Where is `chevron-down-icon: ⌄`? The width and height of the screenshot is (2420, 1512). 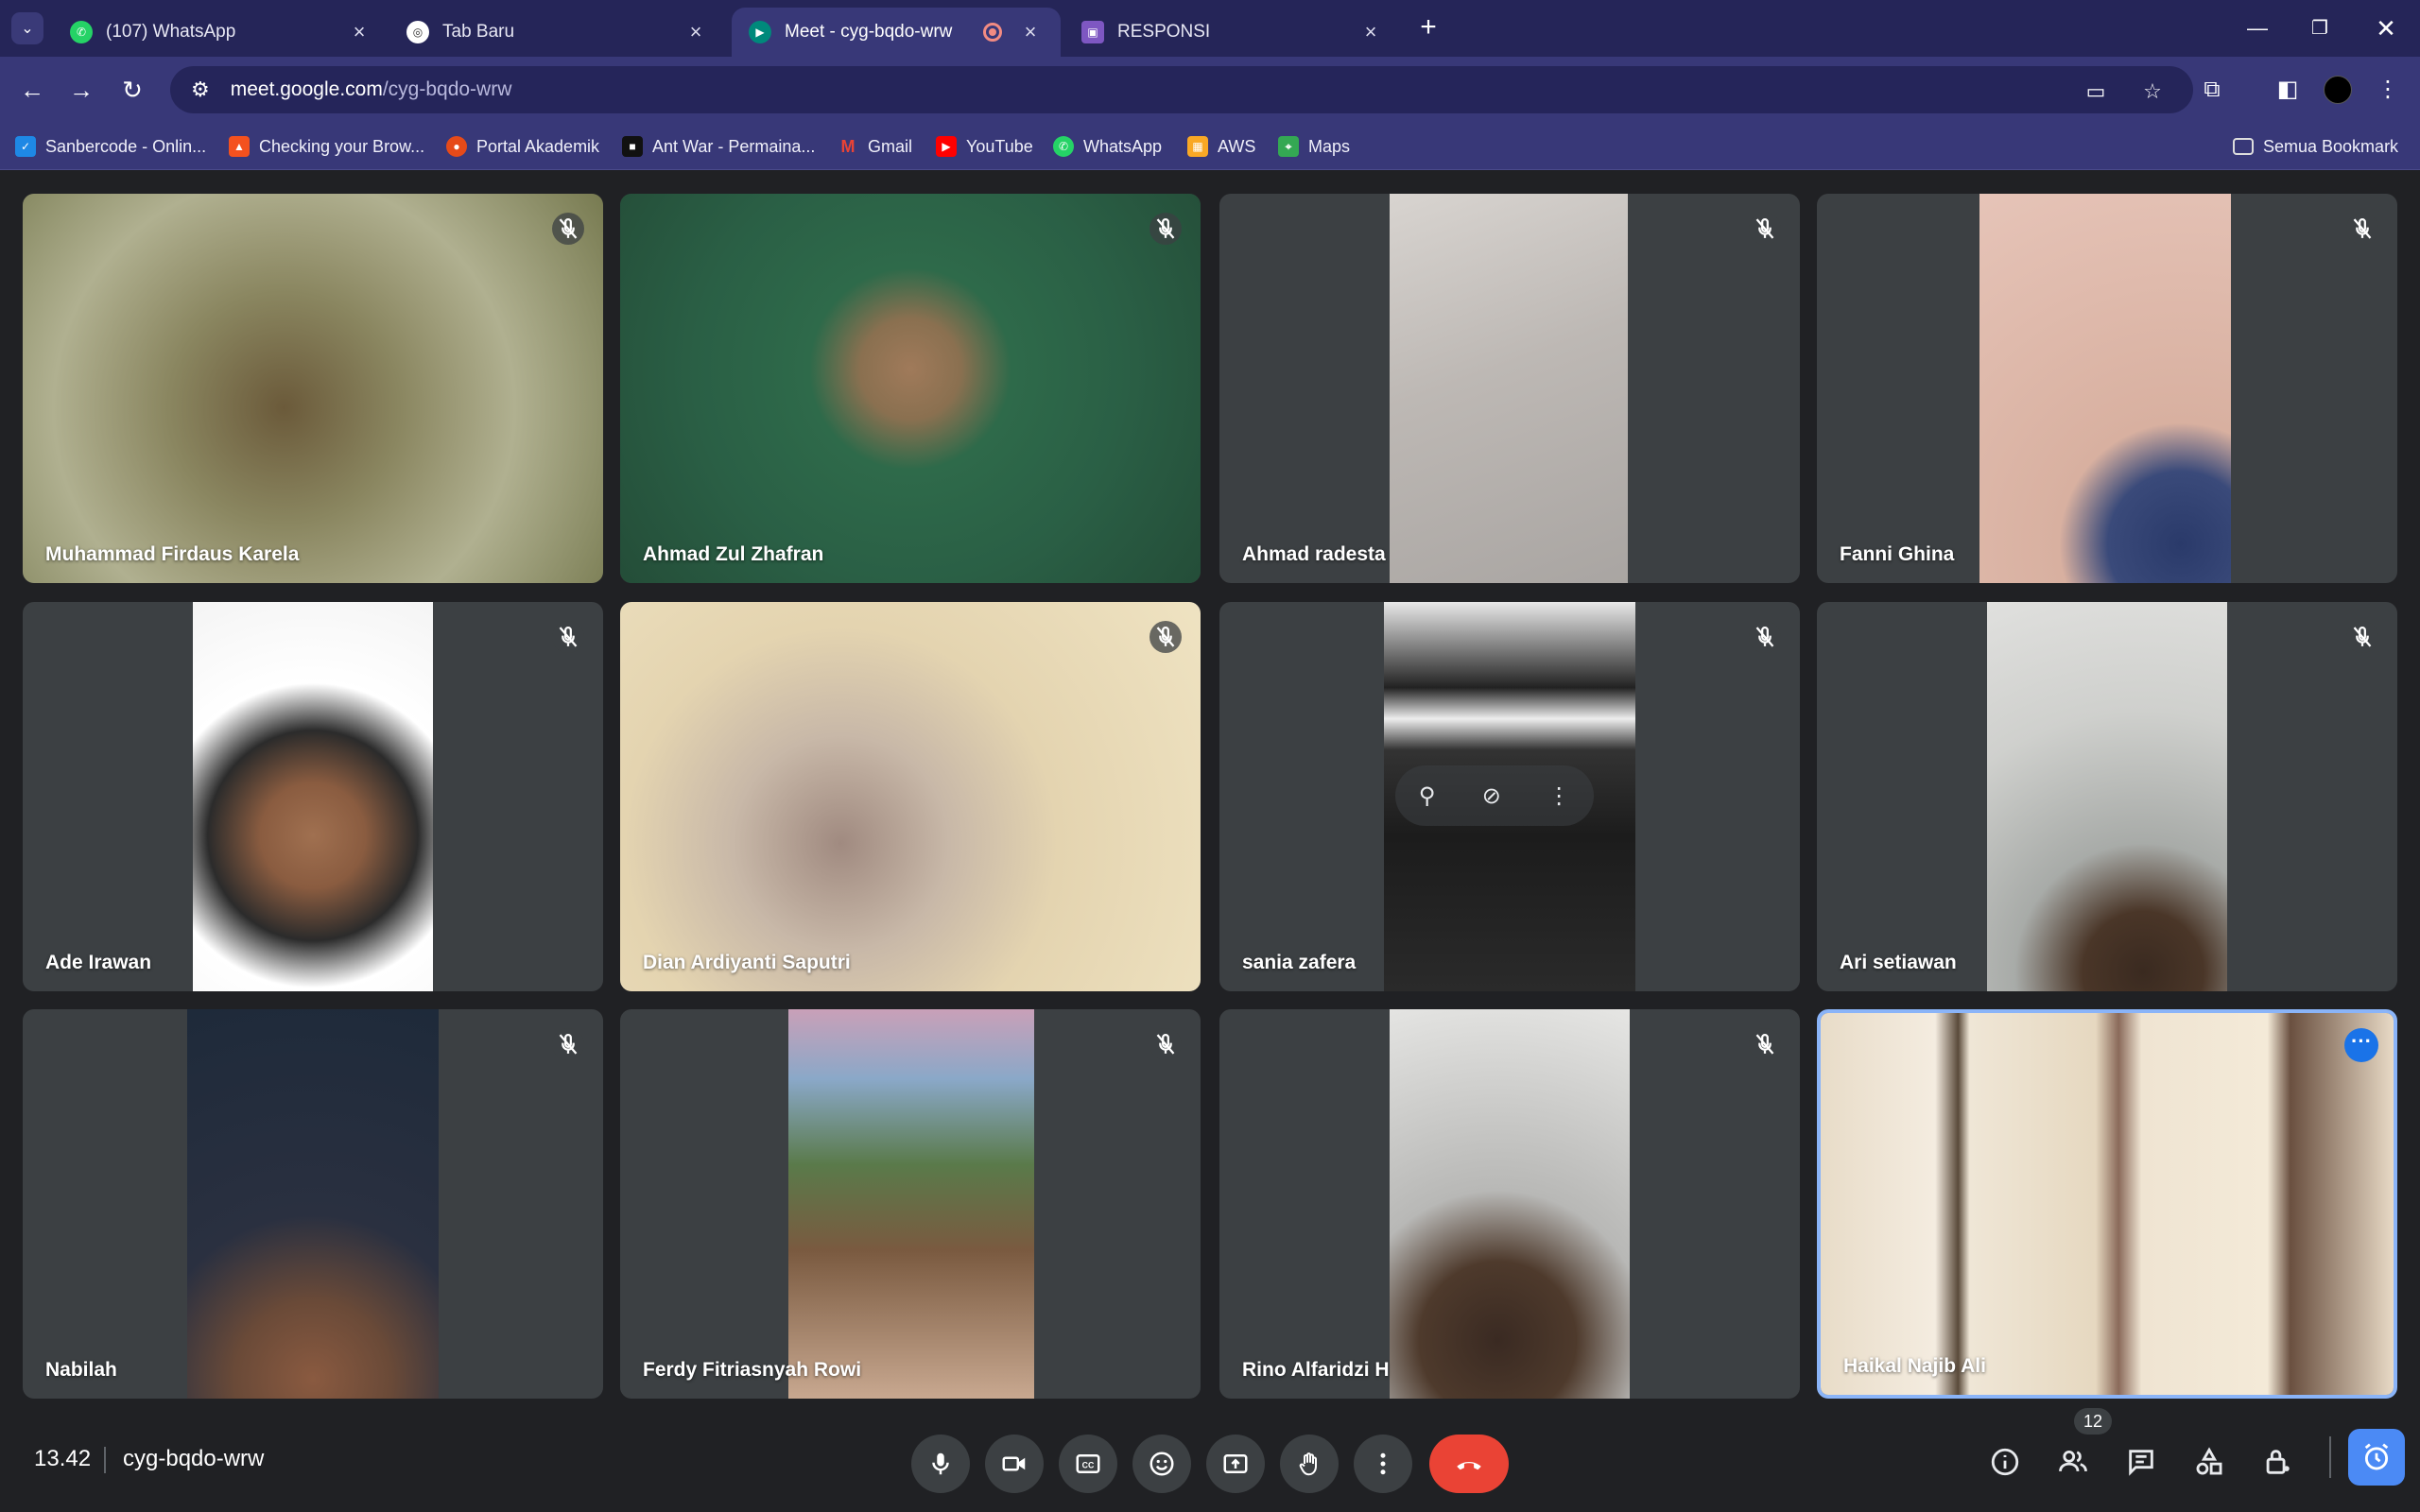 chevron-down-icon: ⌄ is located at coordinates (28, 29).